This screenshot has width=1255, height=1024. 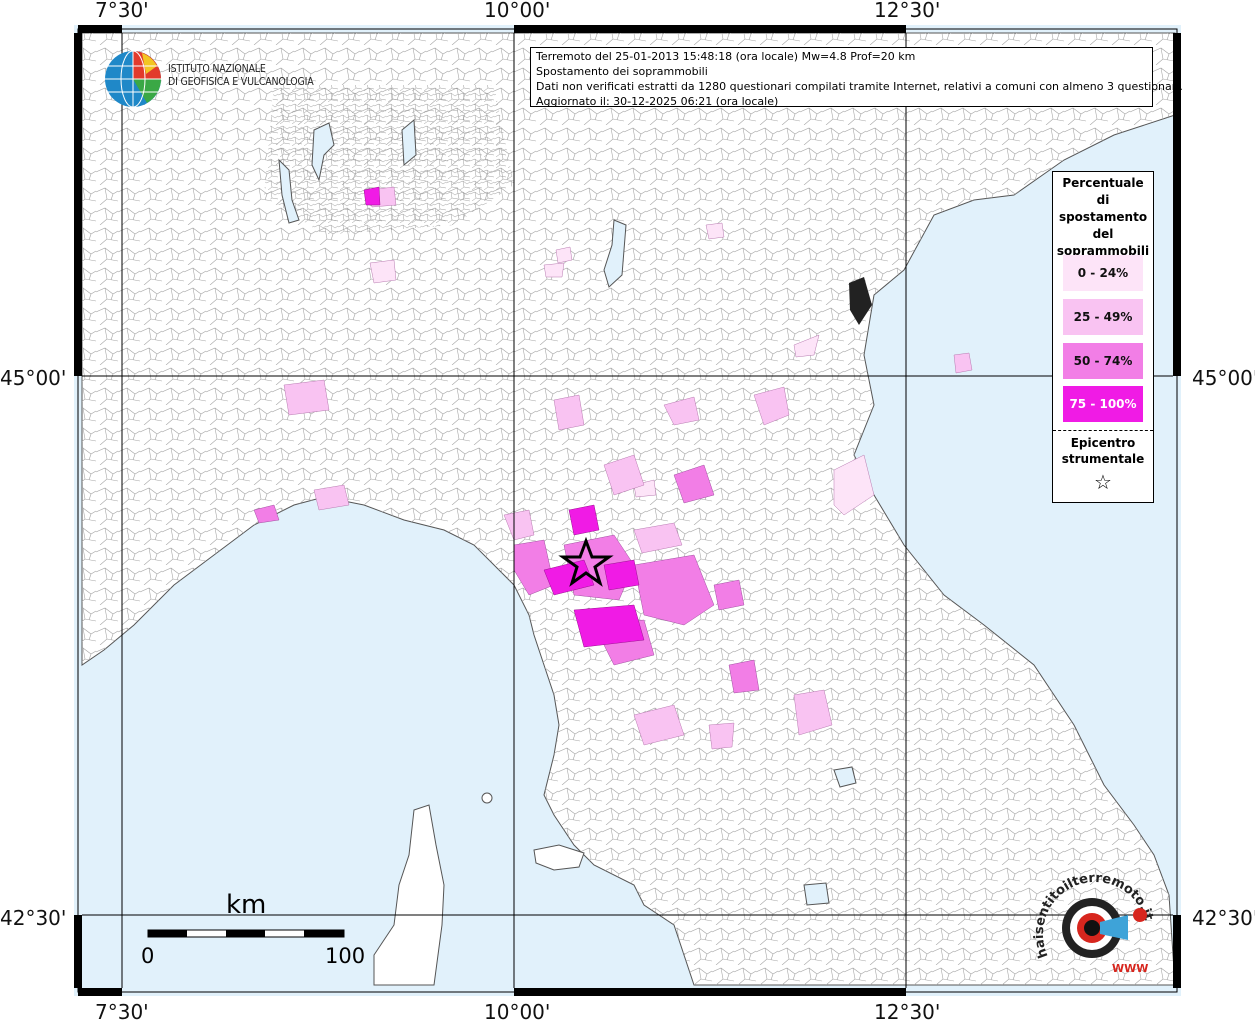 I want to click on haisentito-www: WWW, so click(x=1130, y=968).